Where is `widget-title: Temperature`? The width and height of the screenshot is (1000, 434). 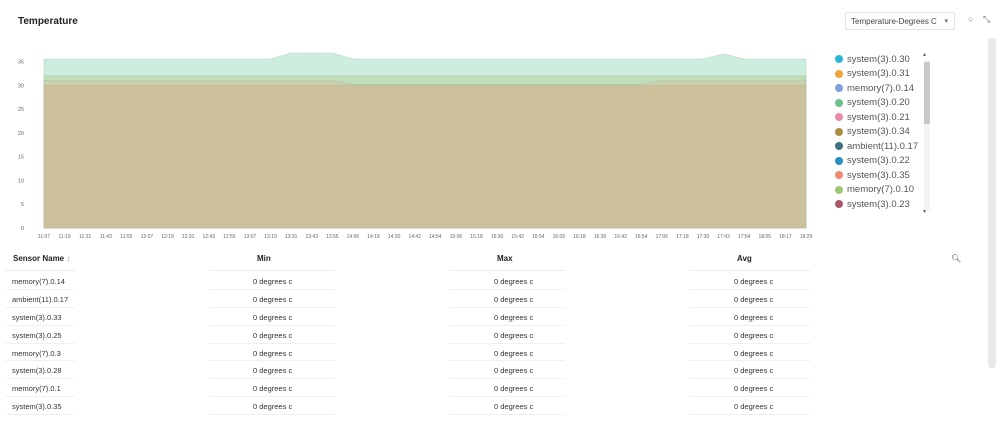
widget-title: Temperature is located at coordinates (48, 21).